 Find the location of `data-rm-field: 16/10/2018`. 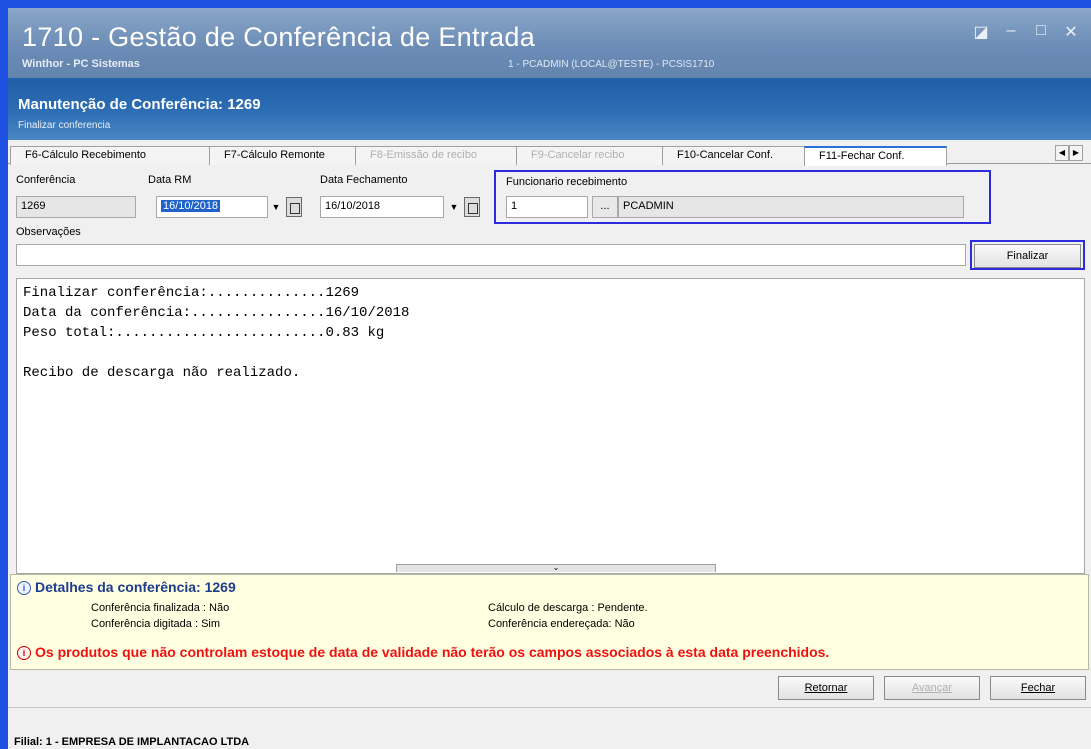

data-rm-field: 16/10/2018 is located at coordinates (212, 207).